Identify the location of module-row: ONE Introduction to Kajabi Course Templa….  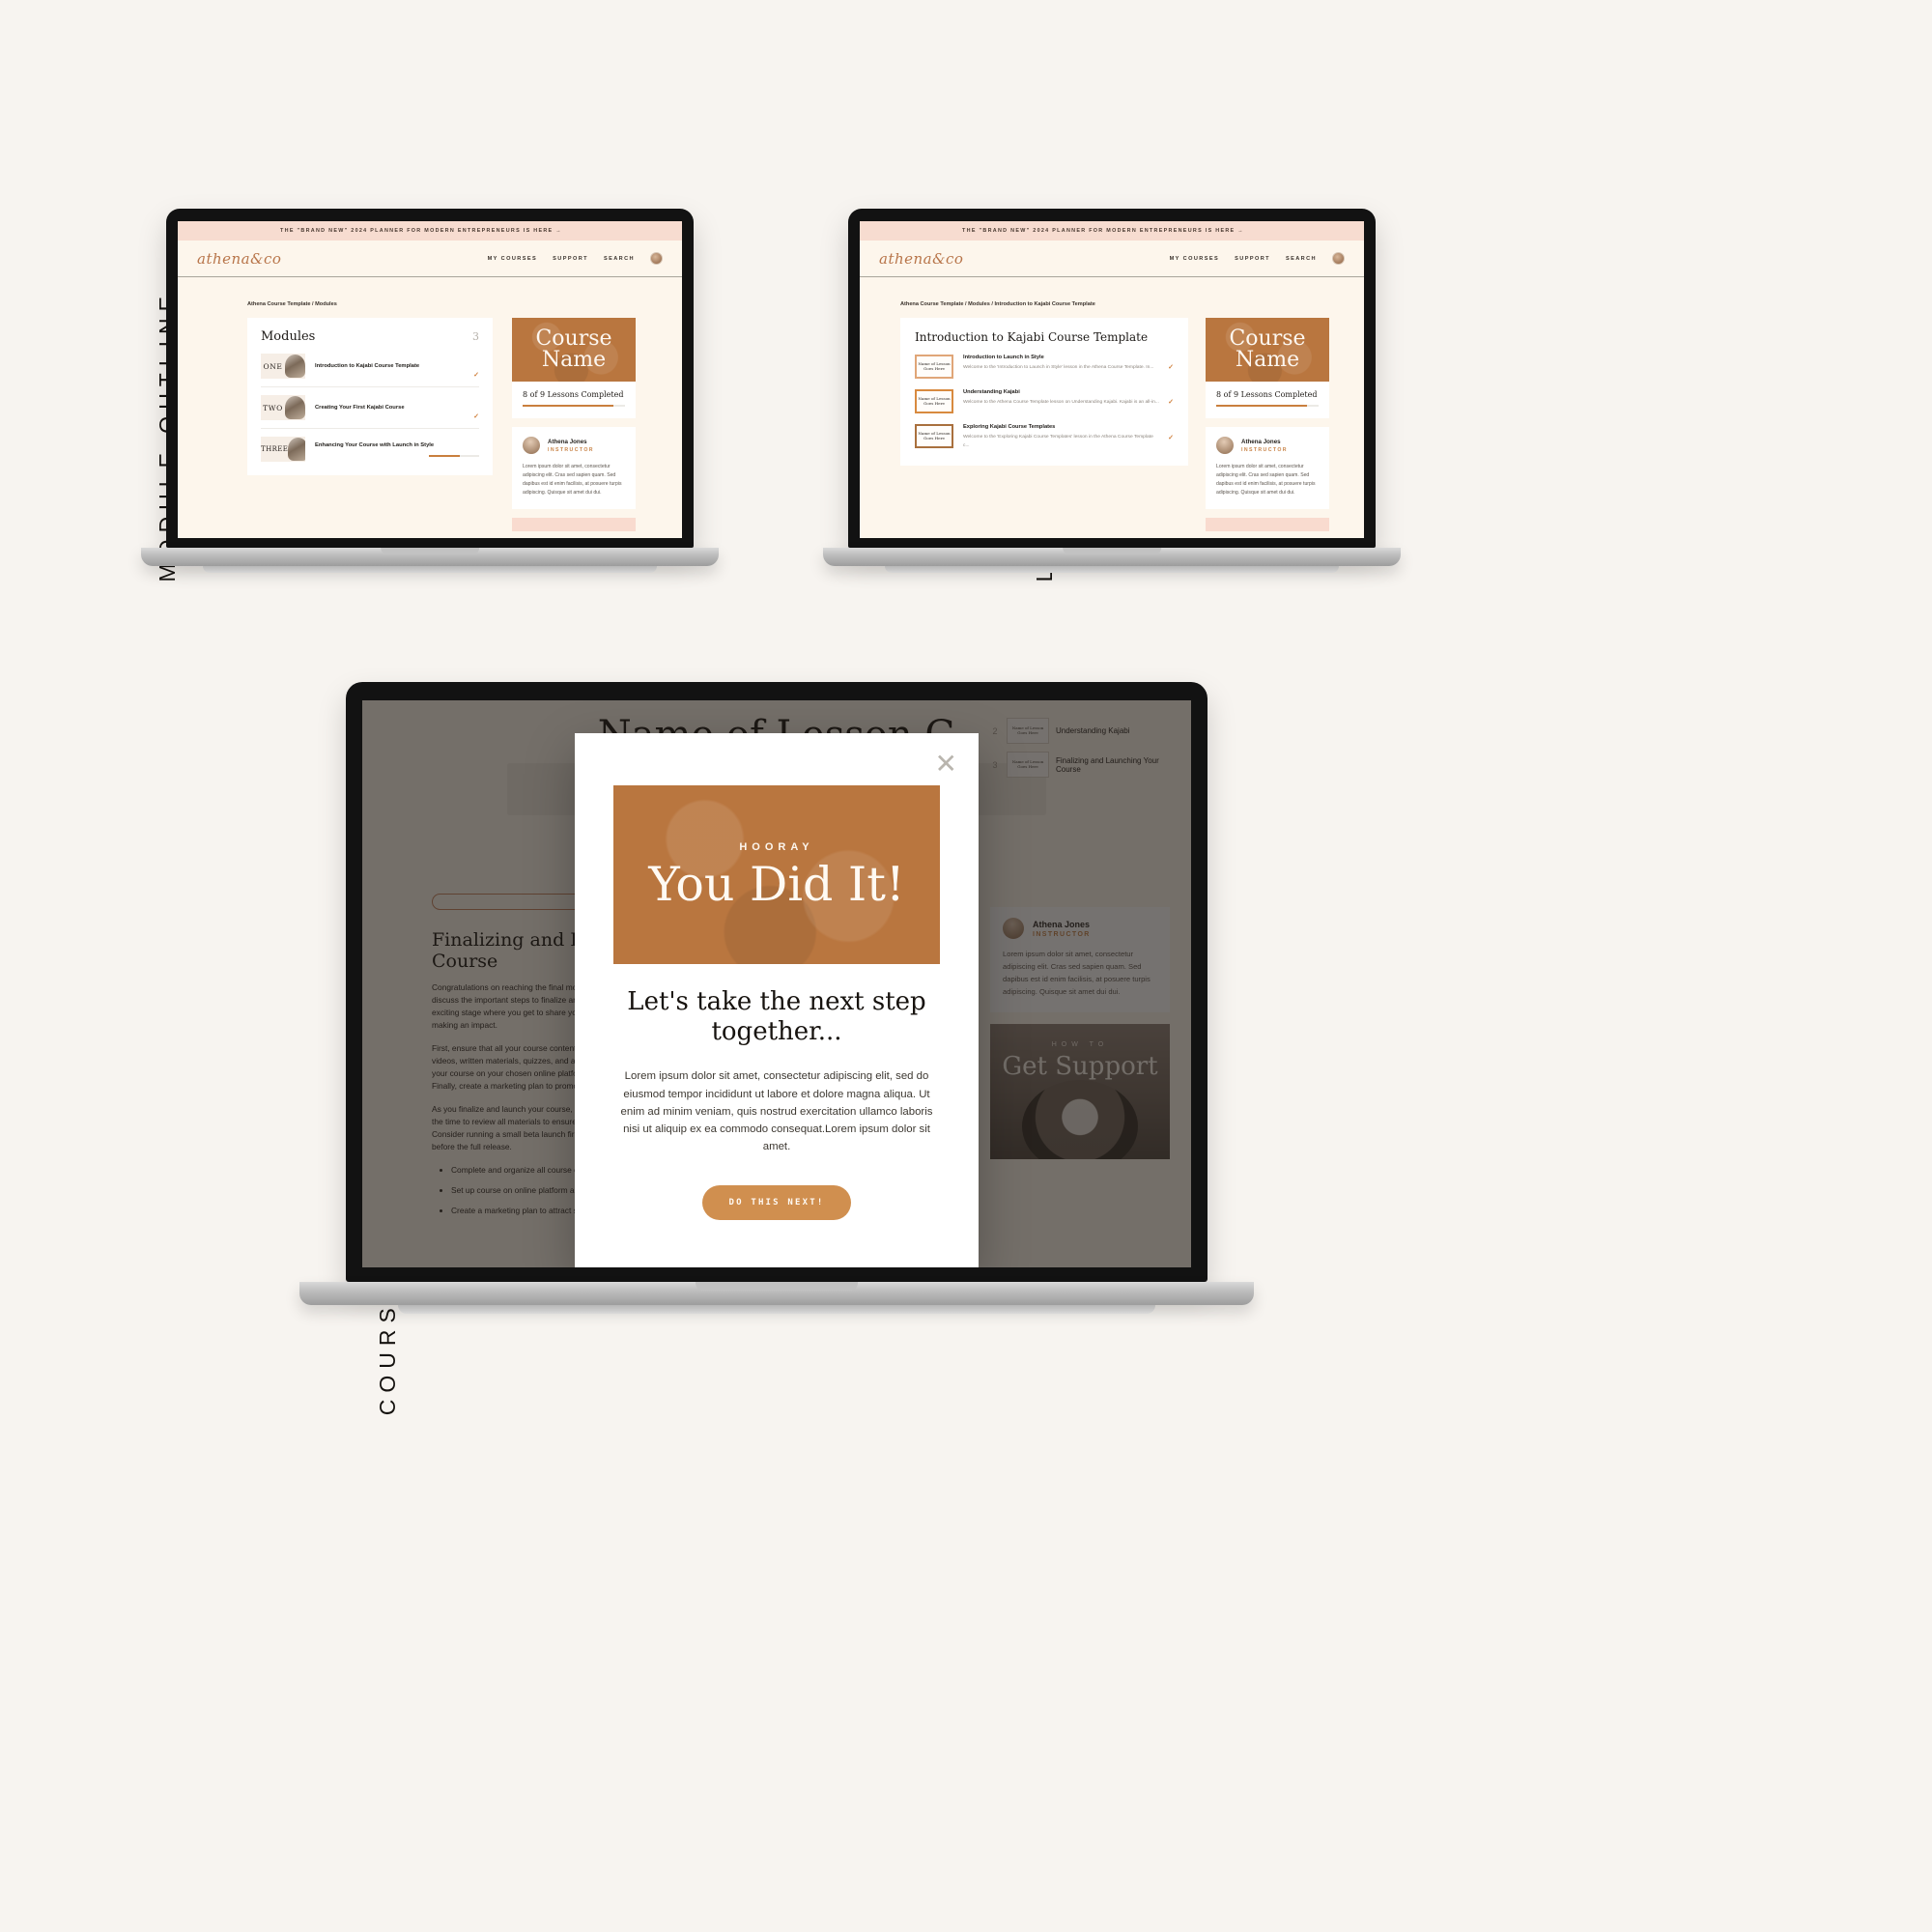
(370, 366).